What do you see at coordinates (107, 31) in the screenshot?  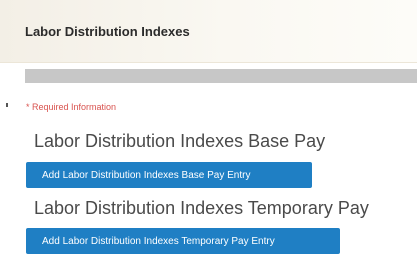 I see `page-title: Labor Distribution Indexes` at bounding box center [107, 31].